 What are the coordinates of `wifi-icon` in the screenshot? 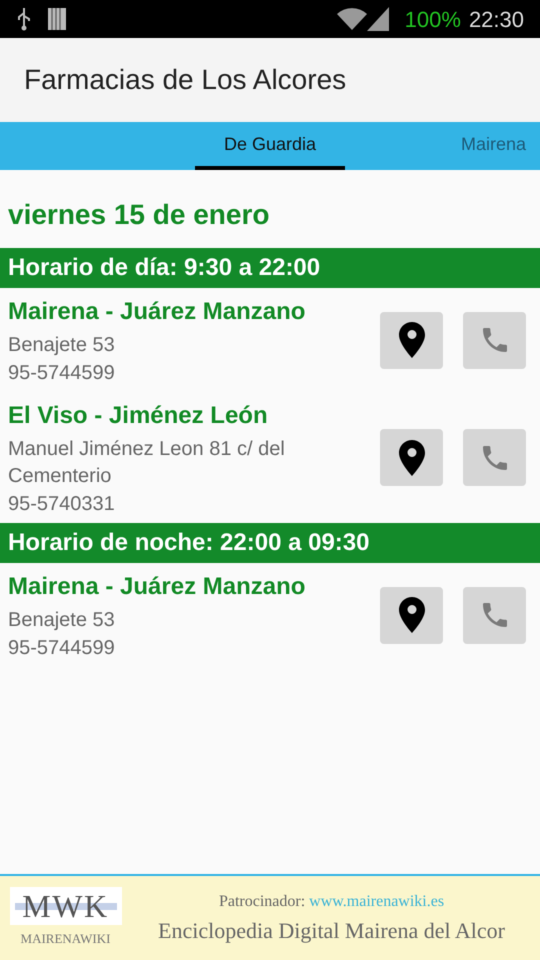 It's located at (351, 19).